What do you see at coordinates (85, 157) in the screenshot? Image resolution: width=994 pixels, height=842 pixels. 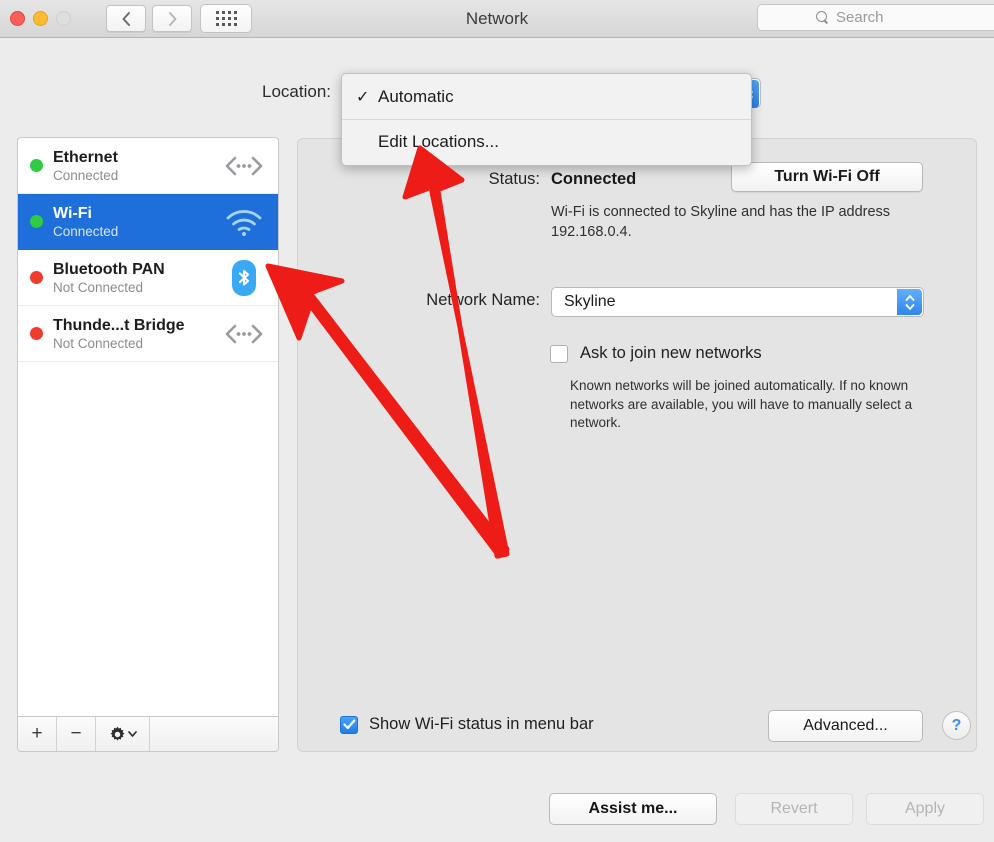 I see `service-name: Ethernet` at bounding box center [85, 157].